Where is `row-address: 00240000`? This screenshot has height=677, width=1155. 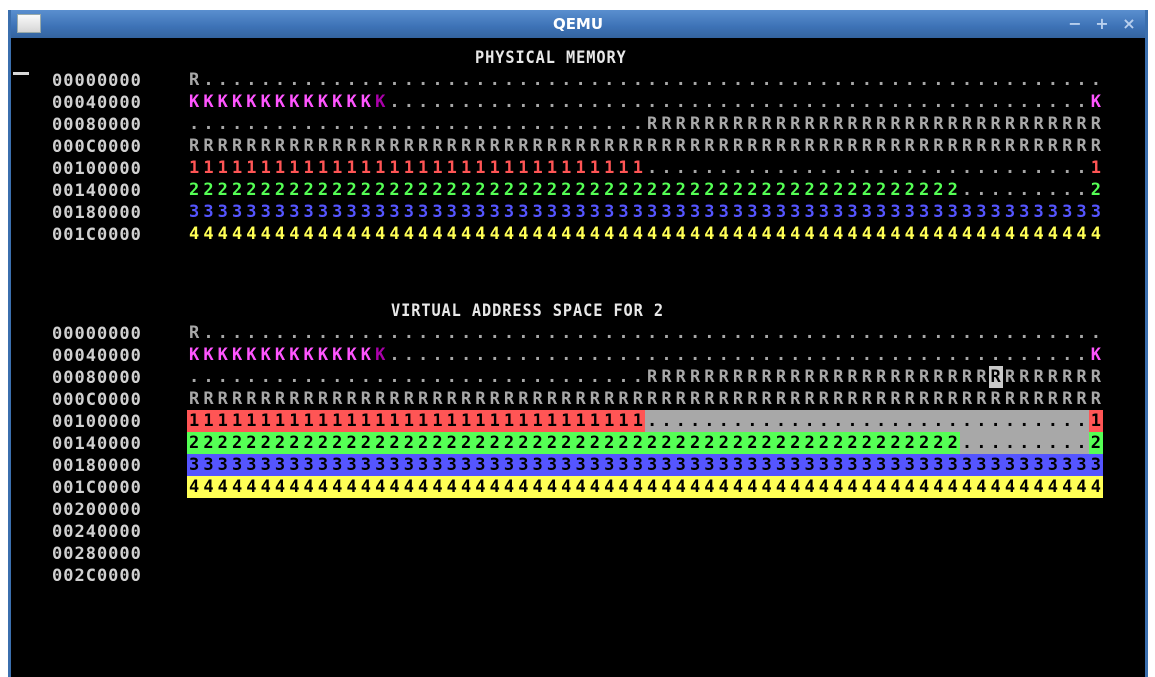
row-address: 00240000 is located at coordinates (97, 532).